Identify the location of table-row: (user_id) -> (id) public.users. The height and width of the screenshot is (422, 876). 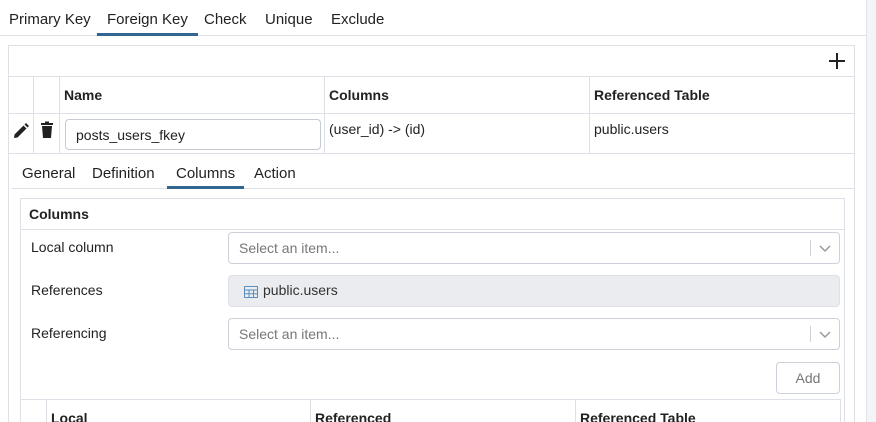
(431, 134).